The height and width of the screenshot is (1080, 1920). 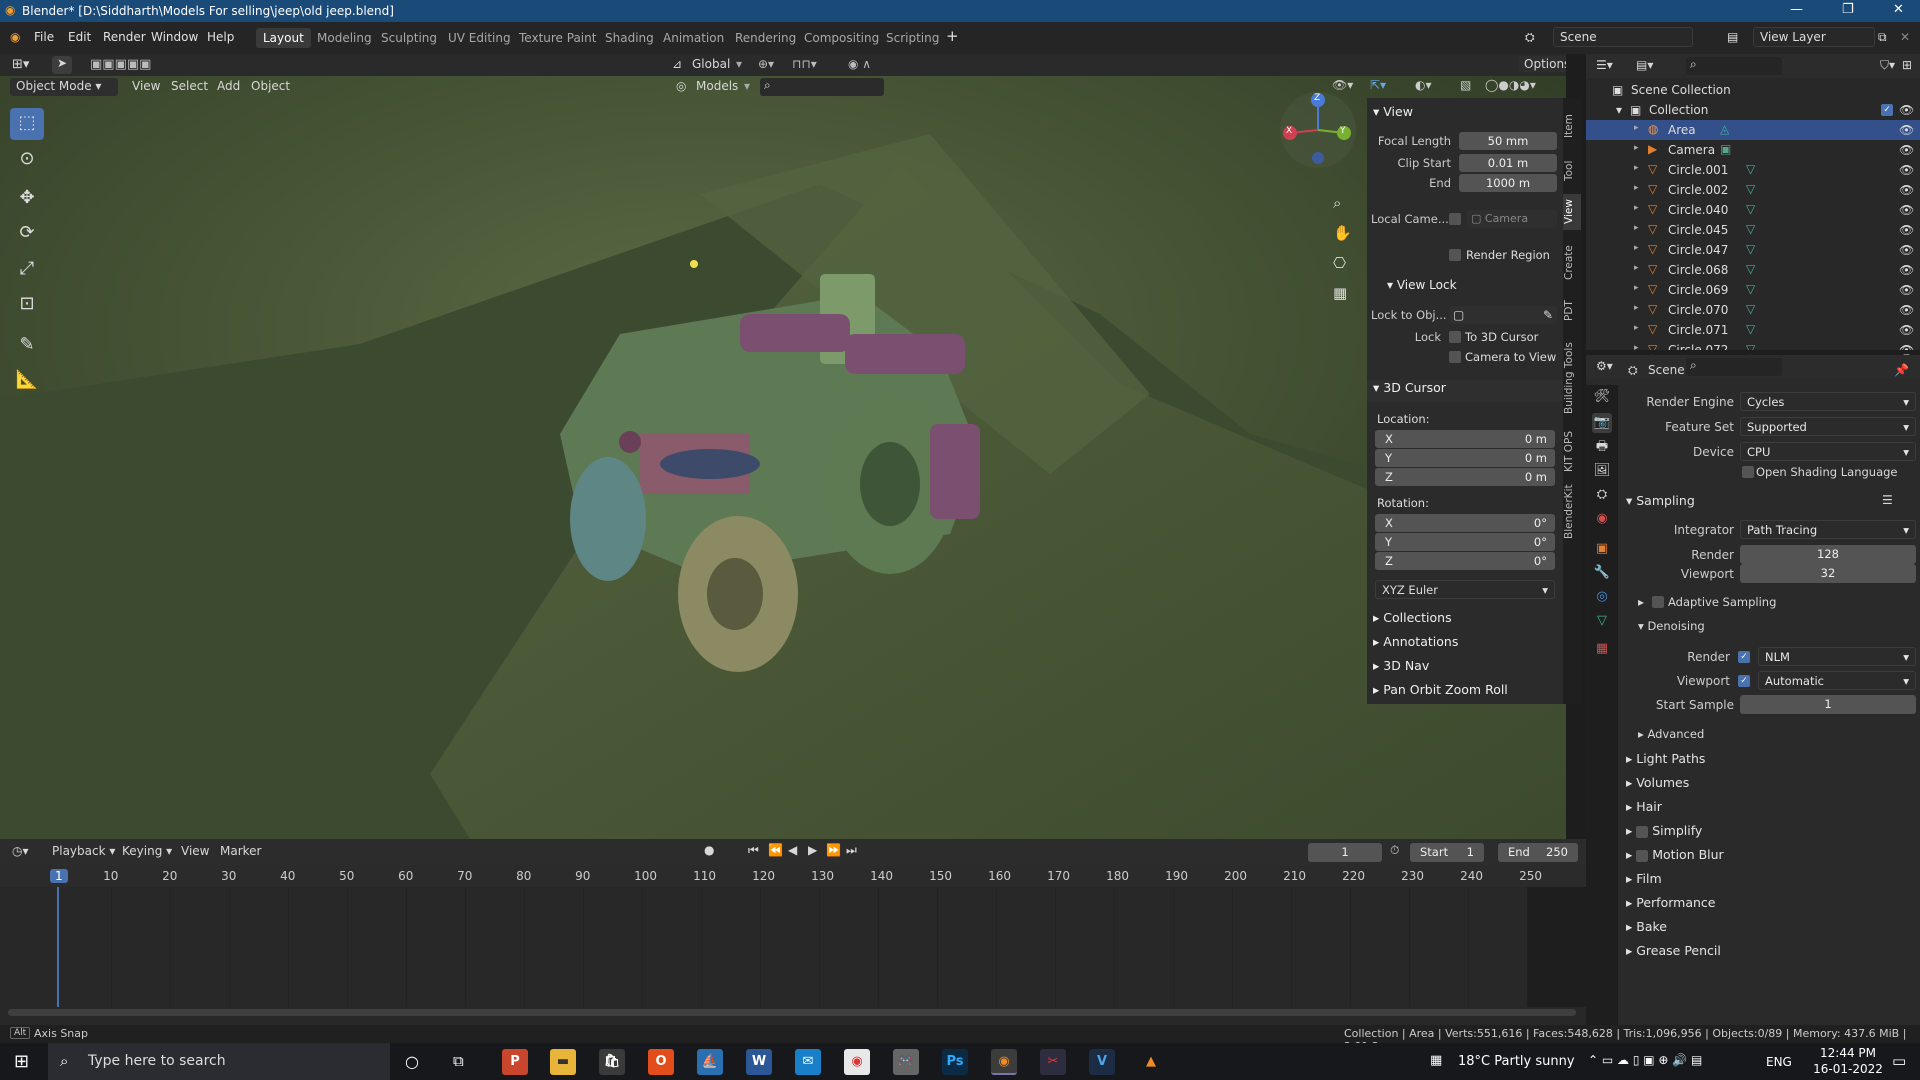 I want to click on camera-to-view-checkbox, so click(x=1455, y=357).